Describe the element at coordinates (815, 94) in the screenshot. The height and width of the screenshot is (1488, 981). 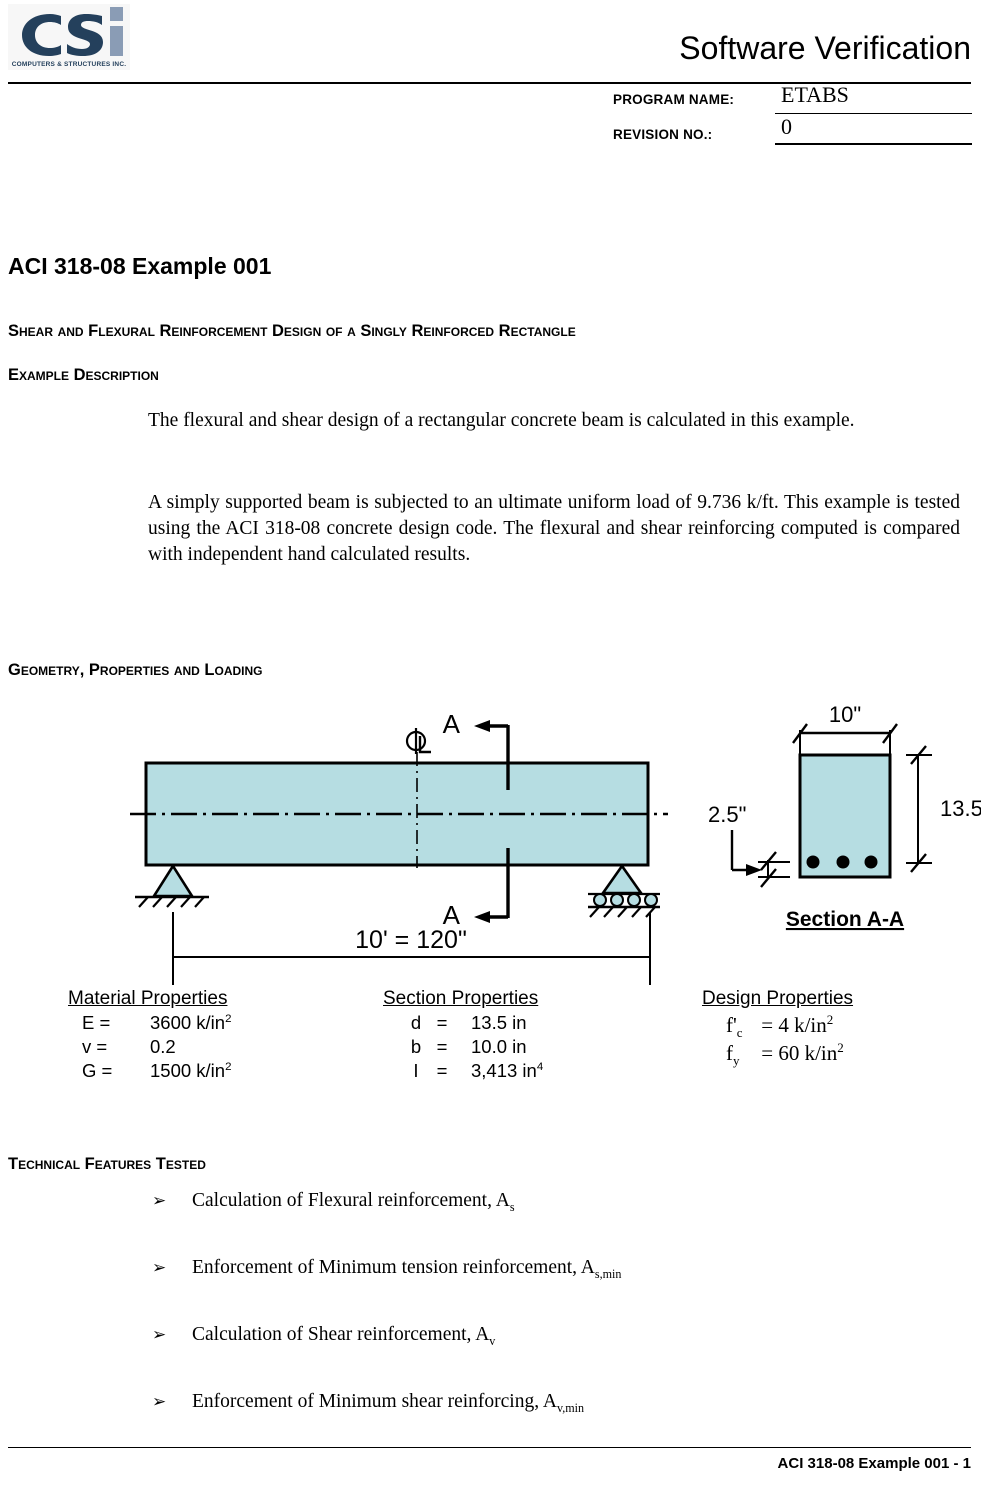
I see `program-name-value: ETABS` at that location.